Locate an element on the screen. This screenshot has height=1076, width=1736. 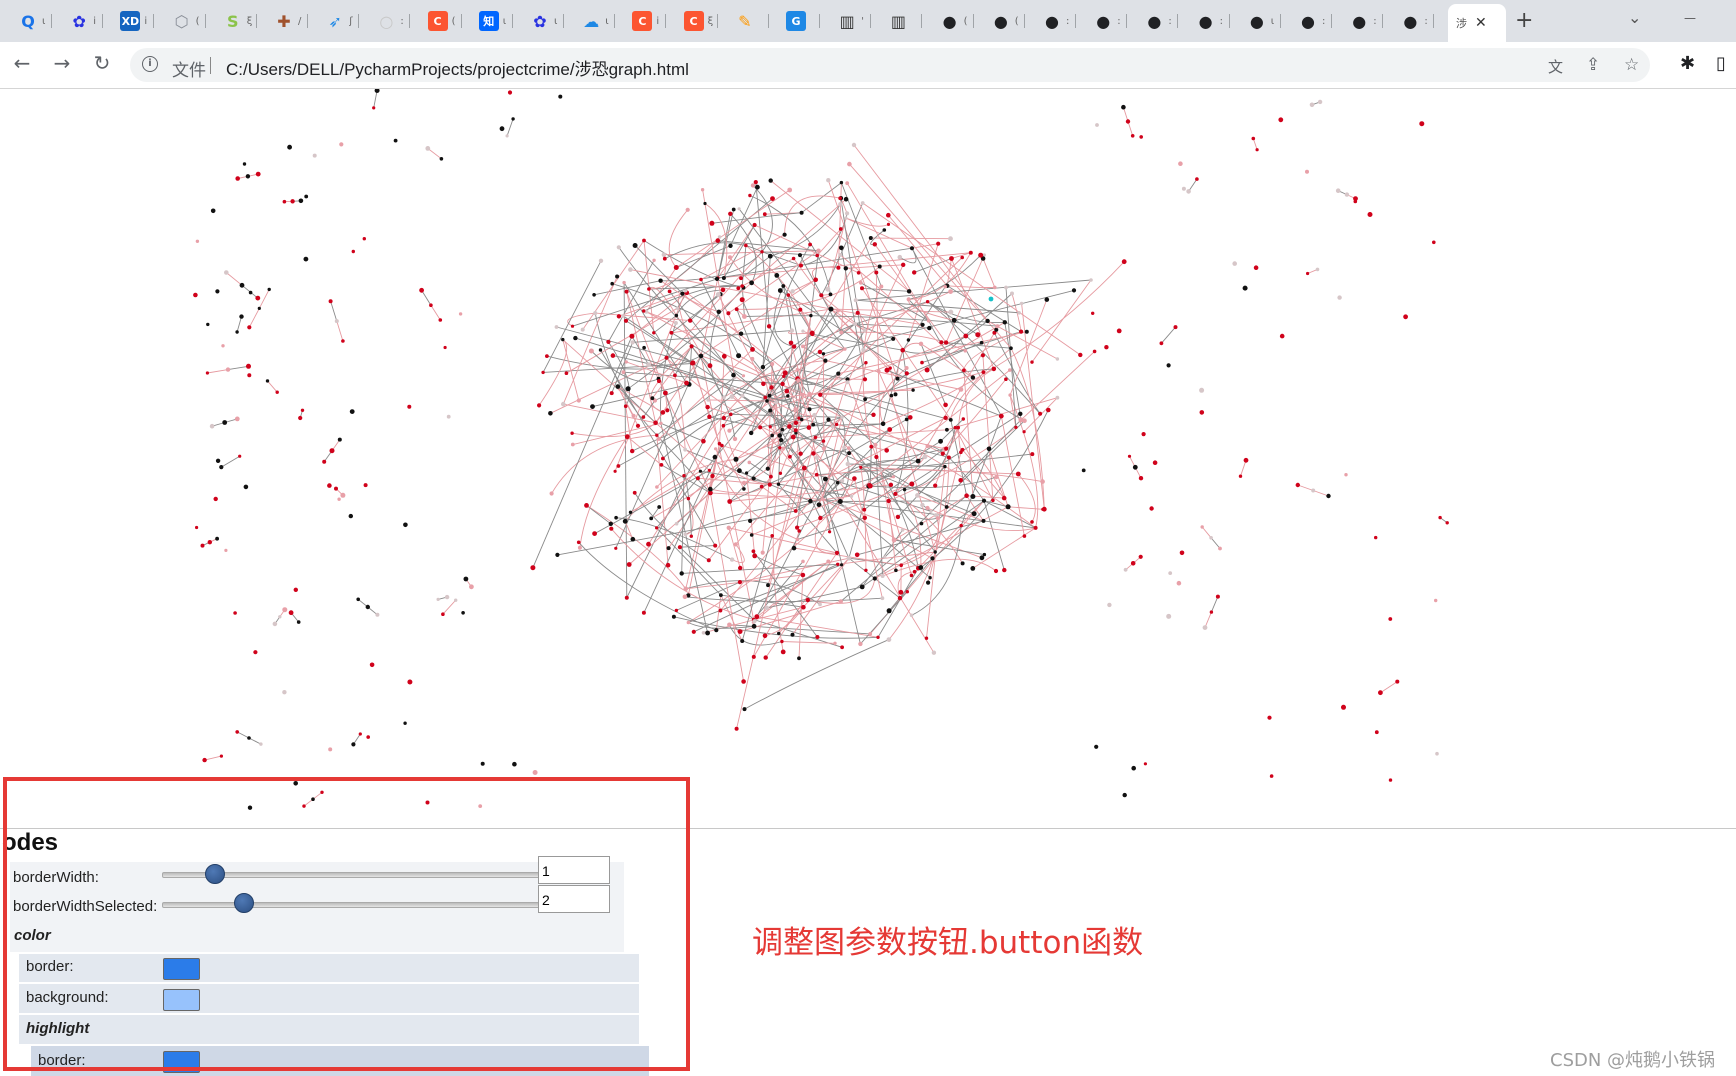
tab: Sξ is located at coordinates (236, 21).